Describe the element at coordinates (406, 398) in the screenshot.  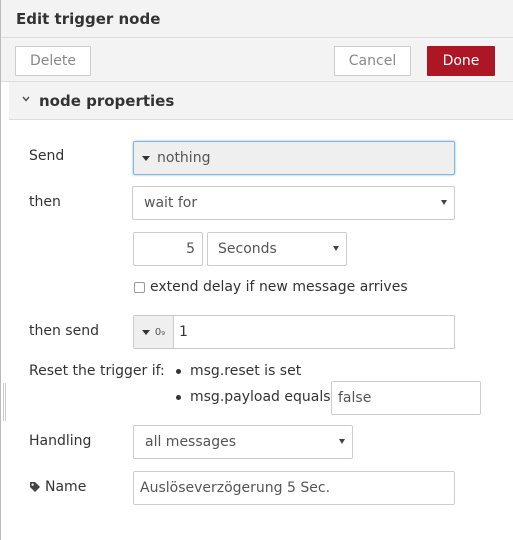
I see `reset-payload-input: false` at that location.